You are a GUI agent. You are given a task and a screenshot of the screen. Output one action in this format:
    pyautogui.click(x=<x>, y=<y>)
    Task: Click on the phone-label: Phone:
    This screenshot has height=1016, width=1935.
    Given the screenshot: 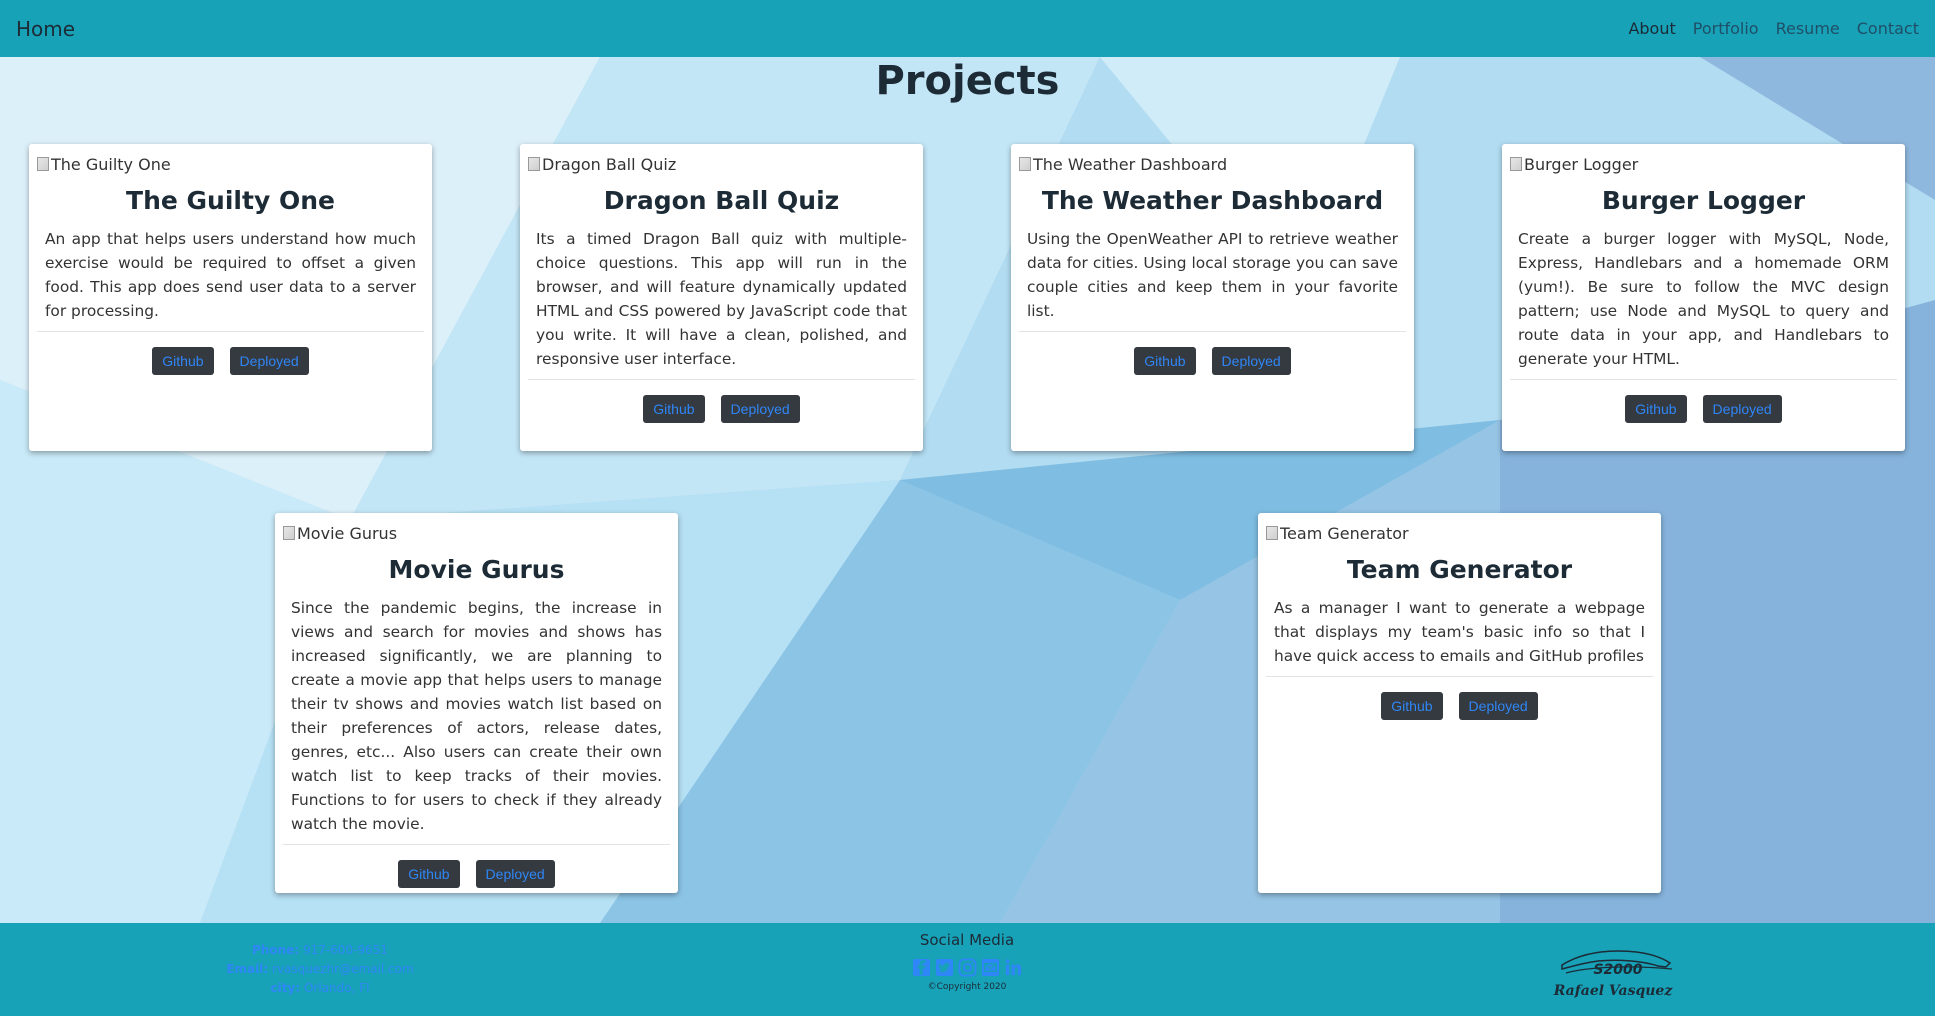 What is the action you would take?
    pyautogui.click(x=276, y=950)
    